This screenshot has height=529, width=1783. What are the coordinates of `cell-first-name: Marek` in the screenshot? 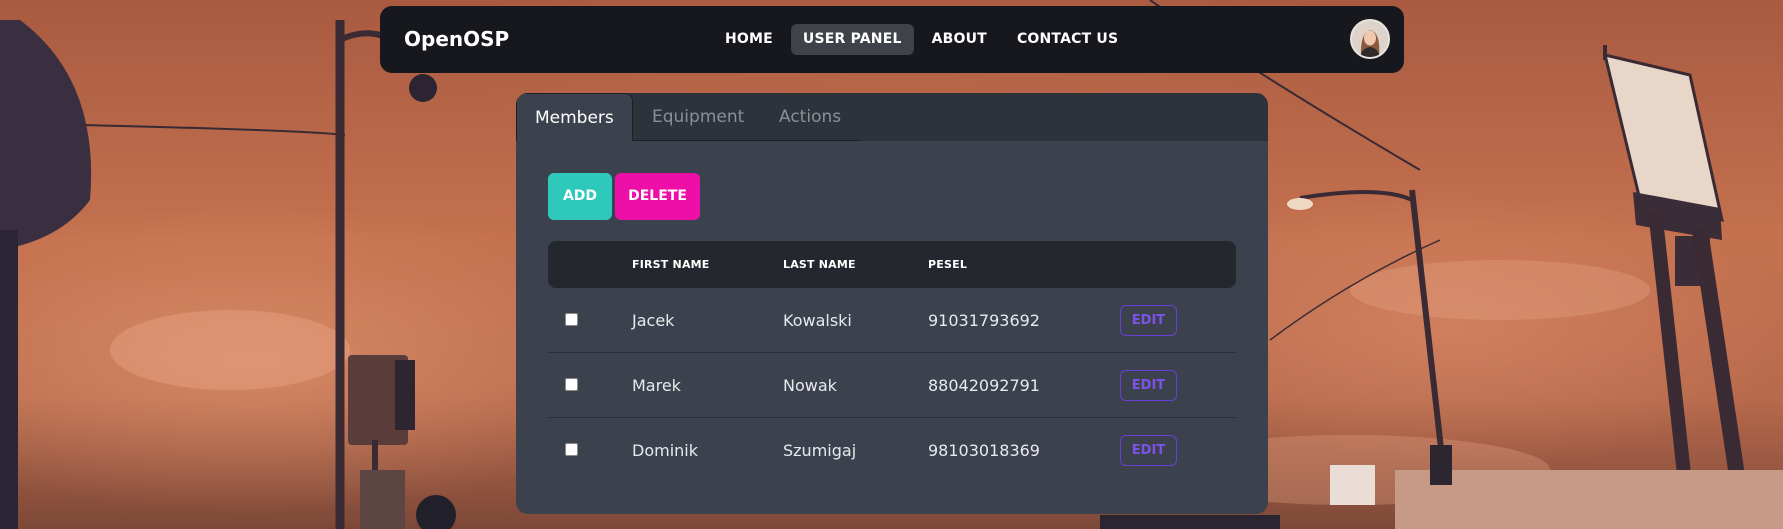 It's located at (656, 385).